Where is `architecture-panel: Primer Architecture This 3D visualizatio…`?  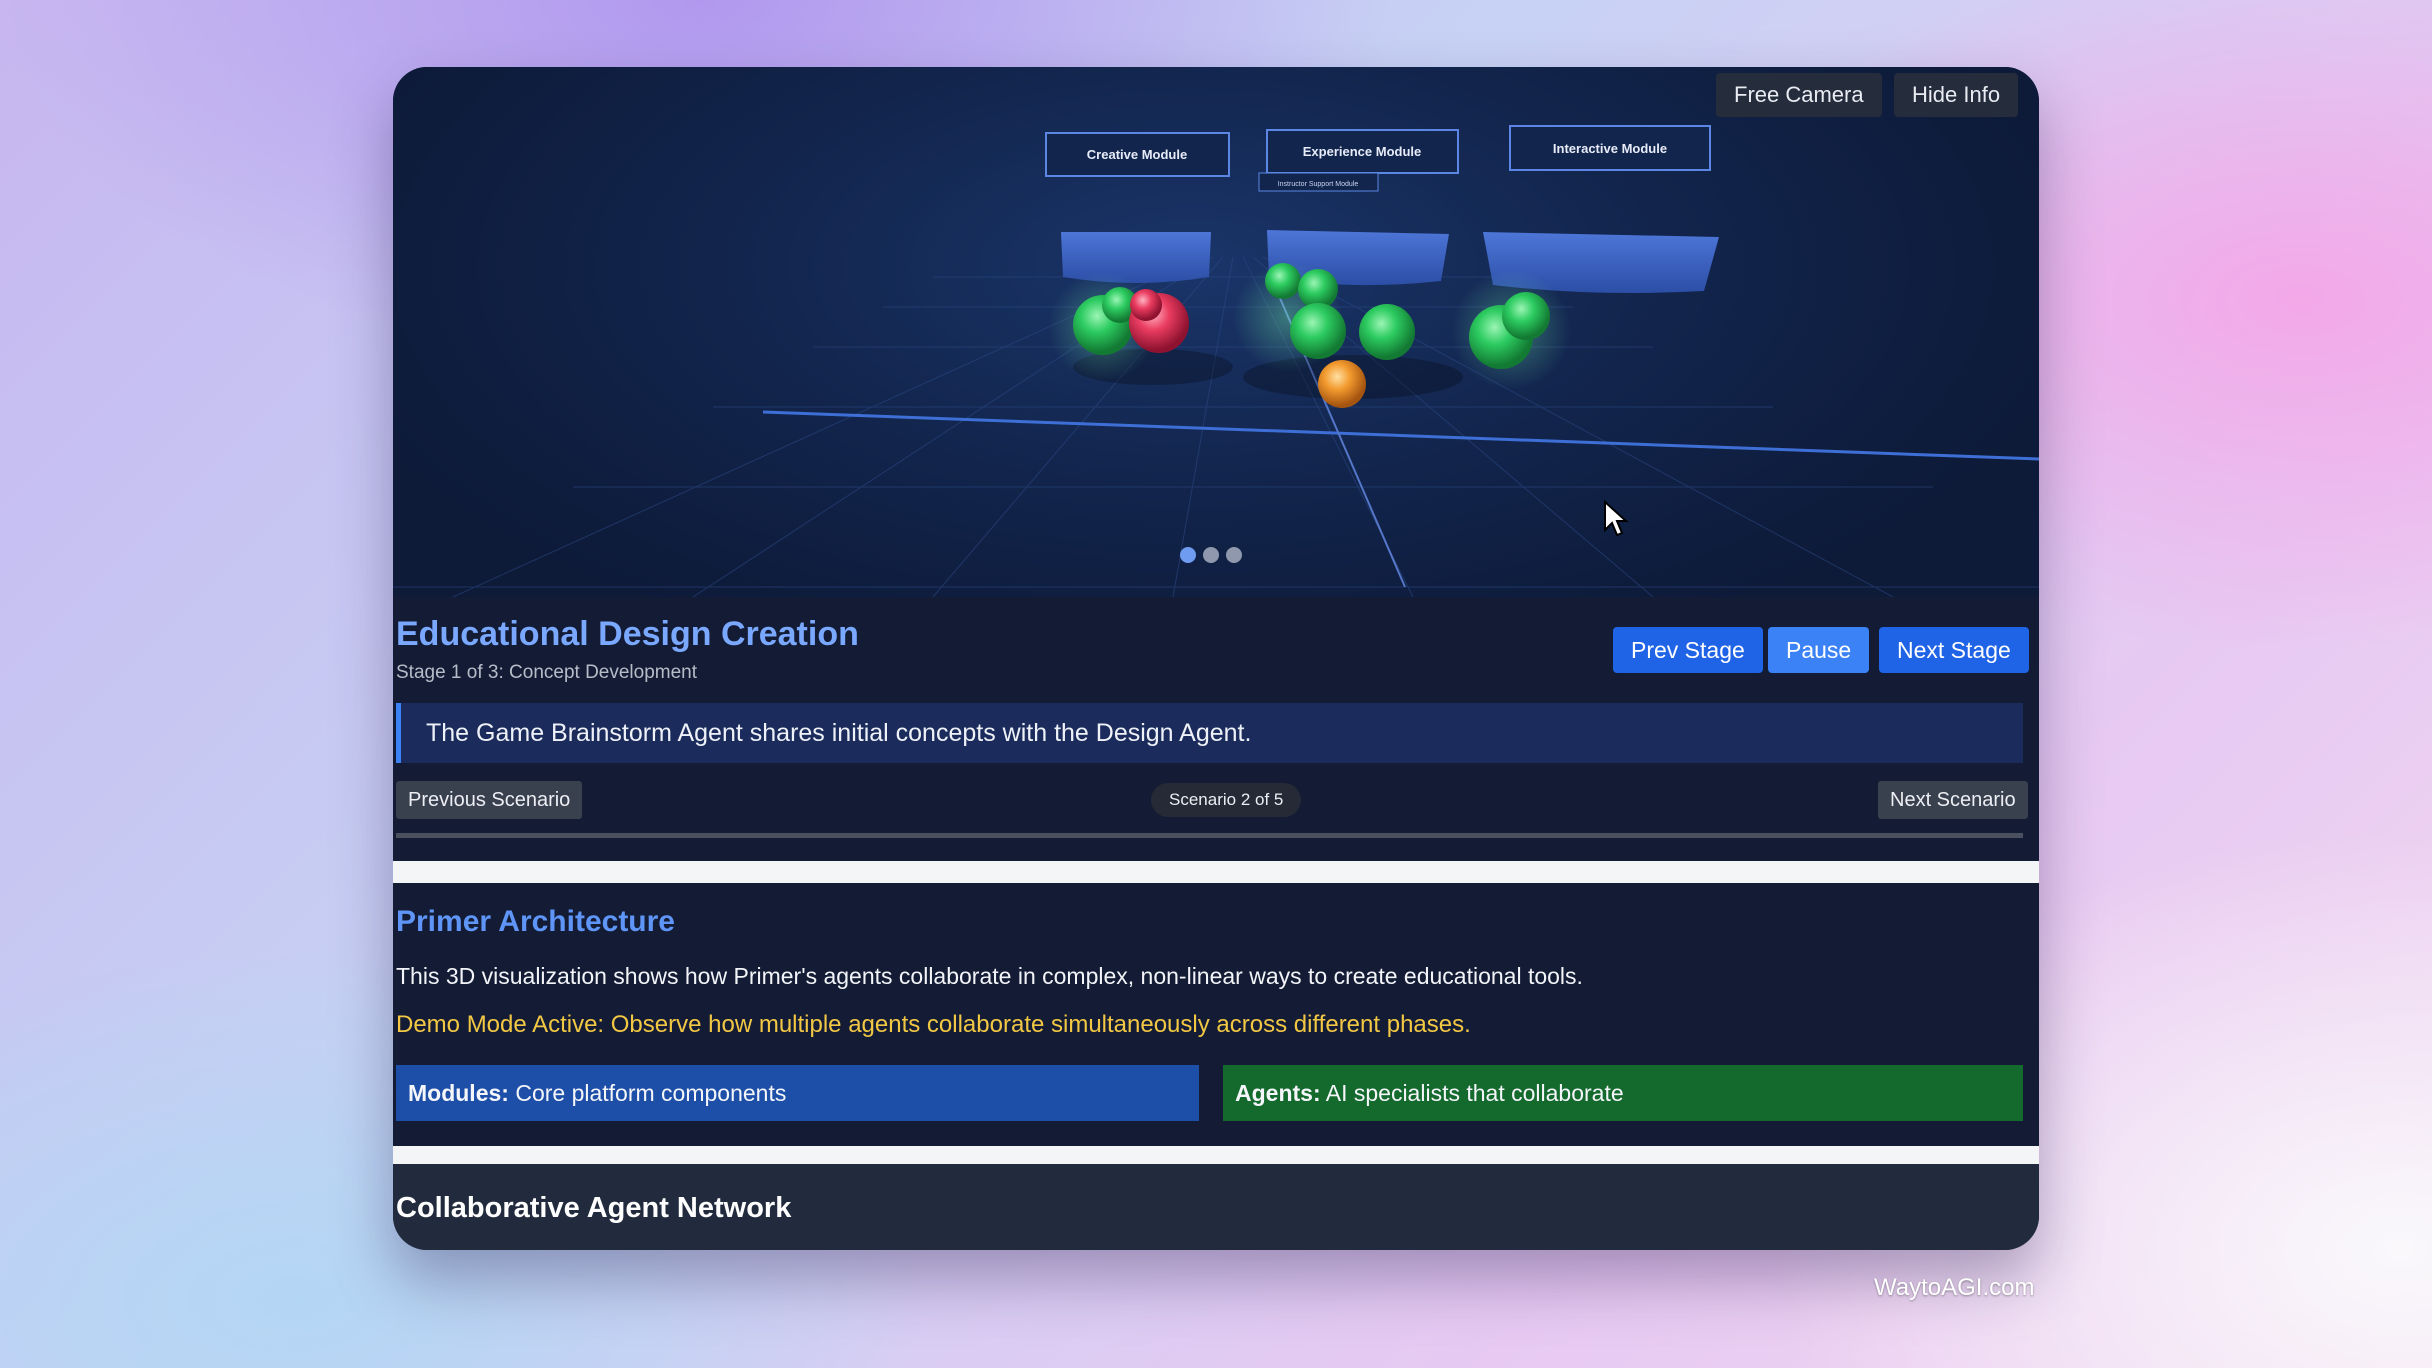 architecture-panel: Primer Architecture This 3D visualizatio… is located at coordinates (1216, 1014).